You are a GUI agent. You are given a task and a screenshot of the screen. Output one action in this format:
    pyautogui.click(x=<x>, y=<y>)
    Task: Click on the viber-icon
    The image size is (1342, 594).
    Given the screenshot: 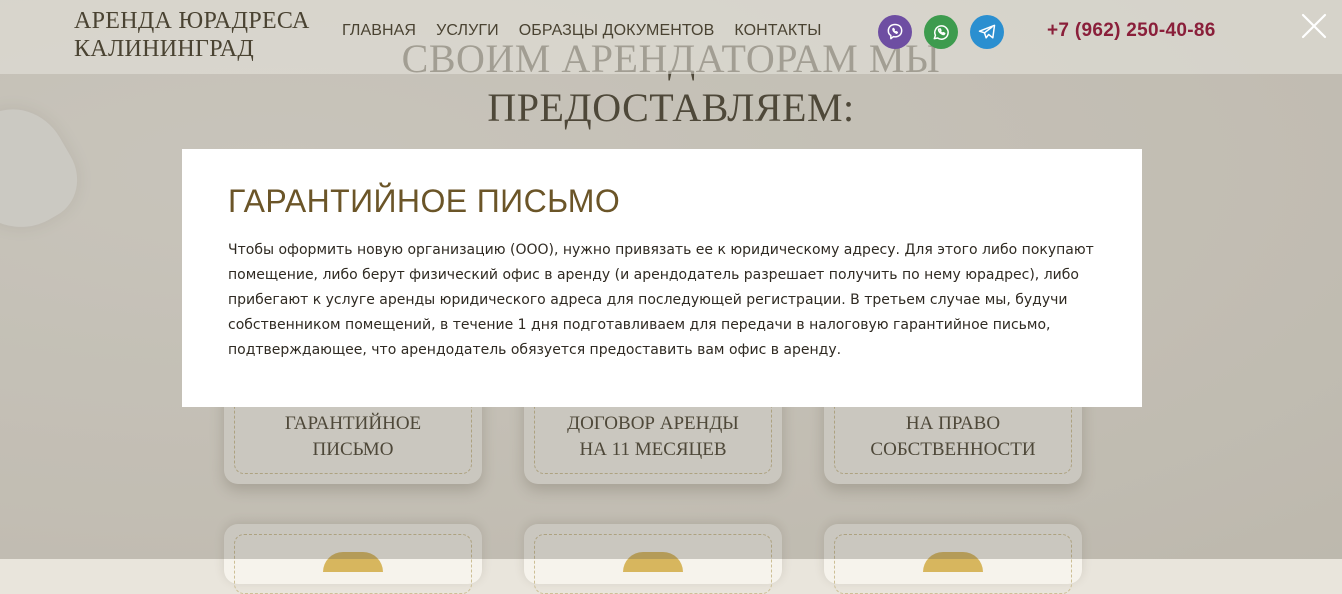 What is the action you would take?
    pyautogui.click(x=895, y=32)
    